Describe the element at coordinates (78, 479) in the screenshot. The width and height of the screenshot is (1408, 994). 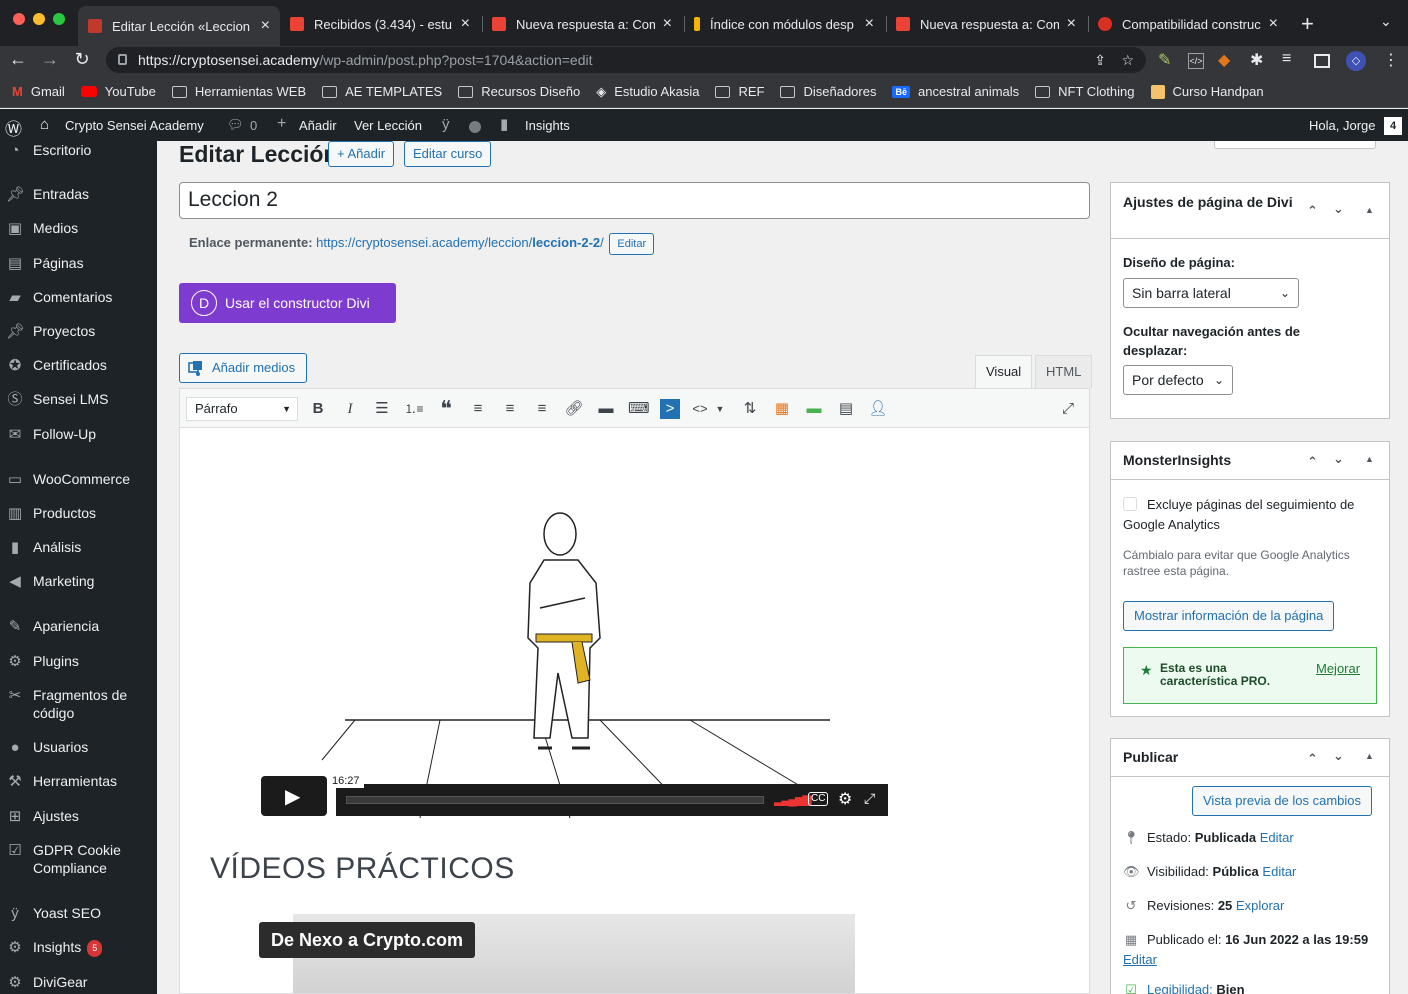
I see `sidebar-item-woocommerce: ▭ WooCommerce` at that location.